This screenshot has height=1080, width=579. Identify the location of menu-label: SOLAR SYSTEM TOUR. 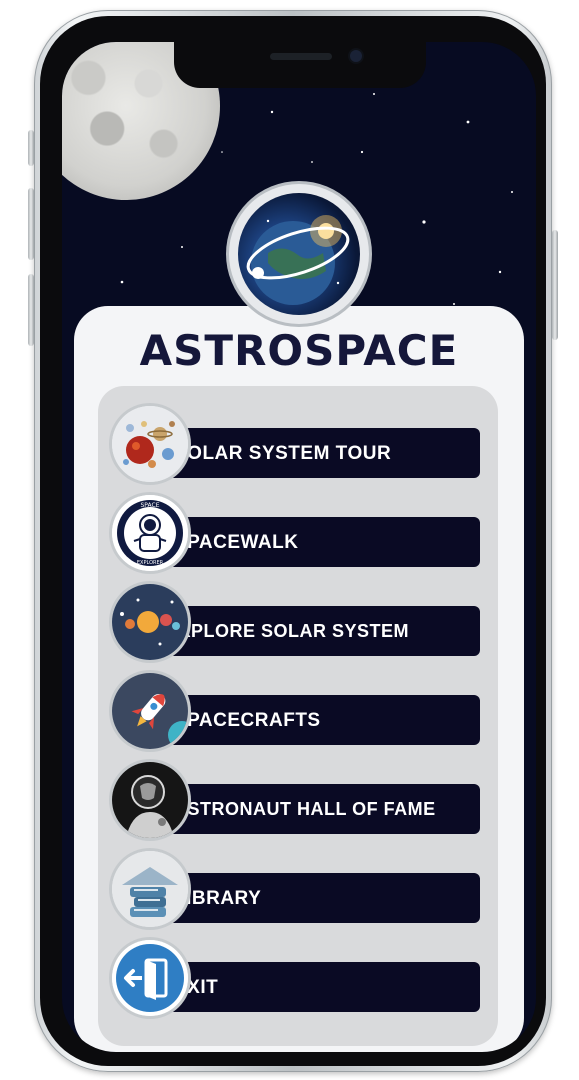
(283, 453).